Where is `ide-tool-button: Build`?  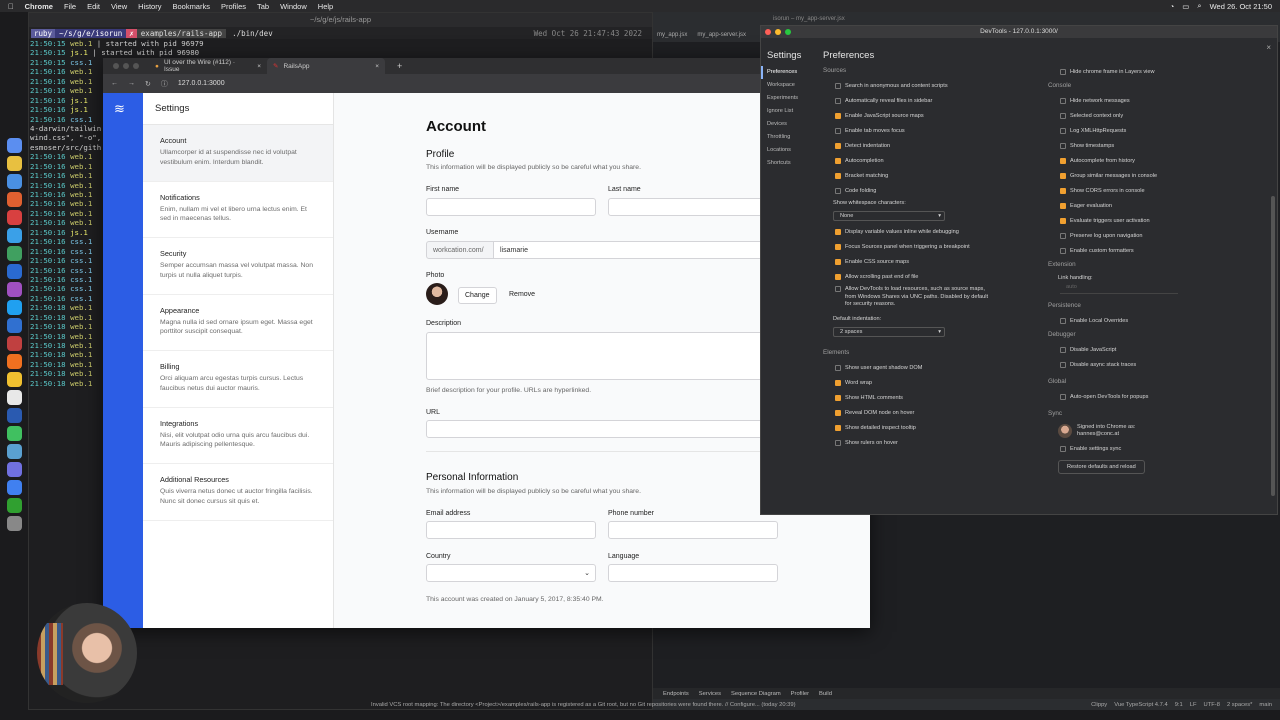 ide-tool-button: Build is located at coordinates (825, 694).